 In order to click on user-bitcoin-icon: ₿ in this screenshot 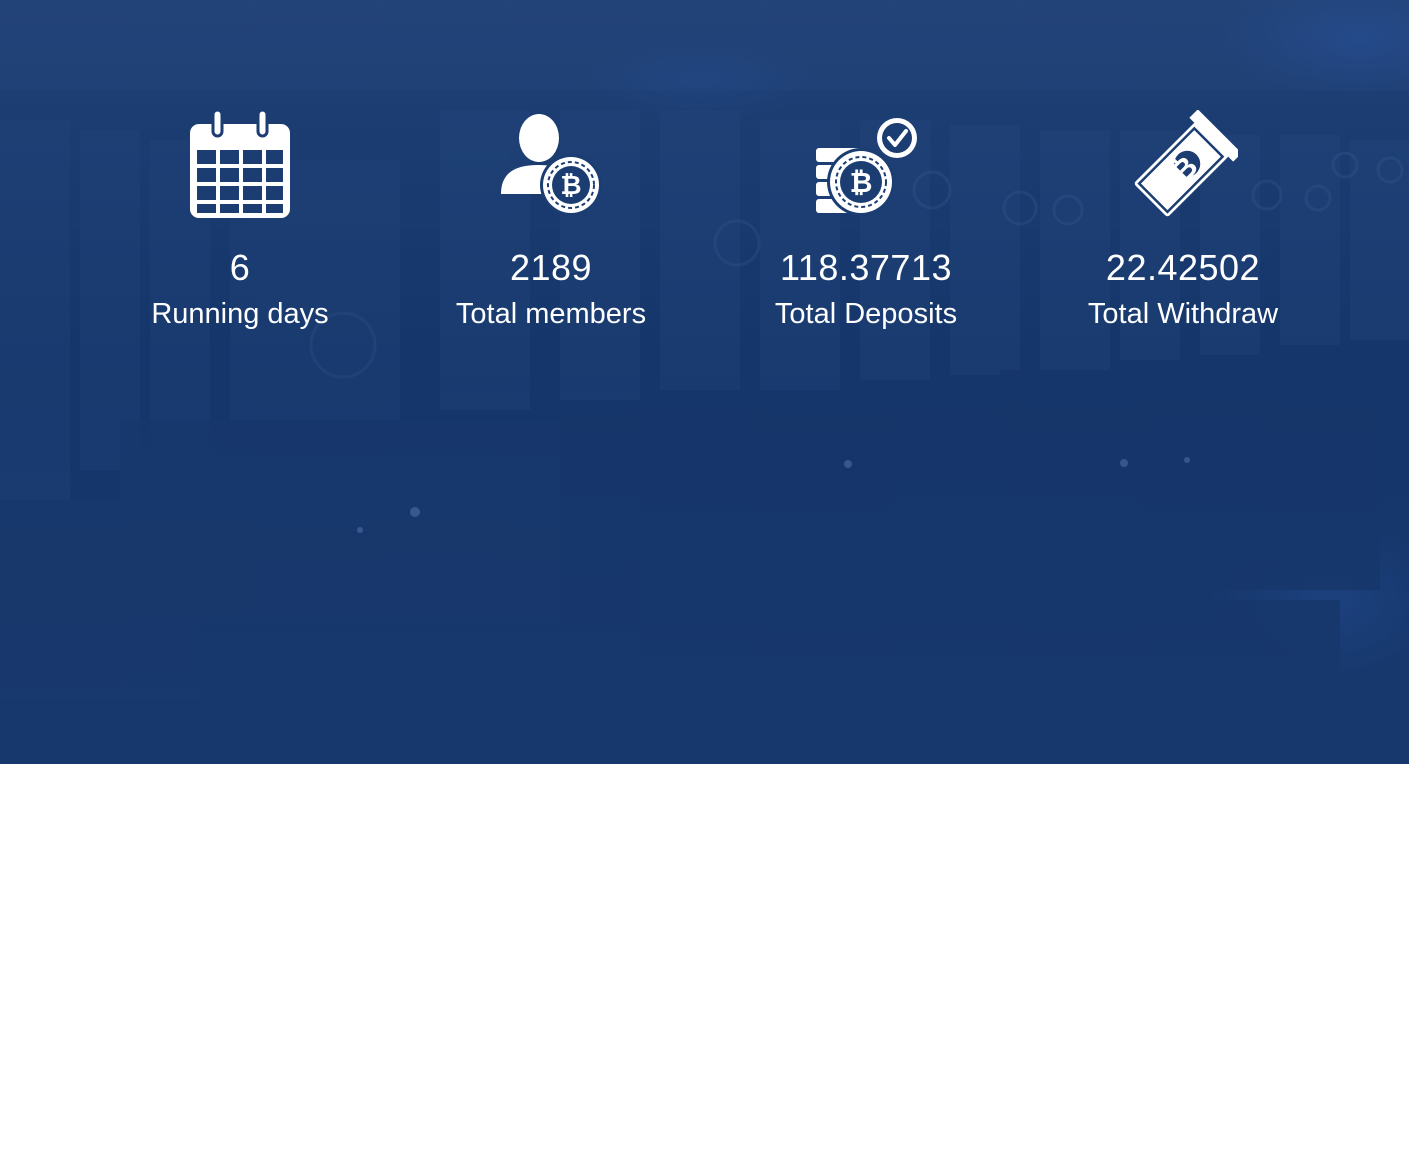, I will do `click(551, 165)`.